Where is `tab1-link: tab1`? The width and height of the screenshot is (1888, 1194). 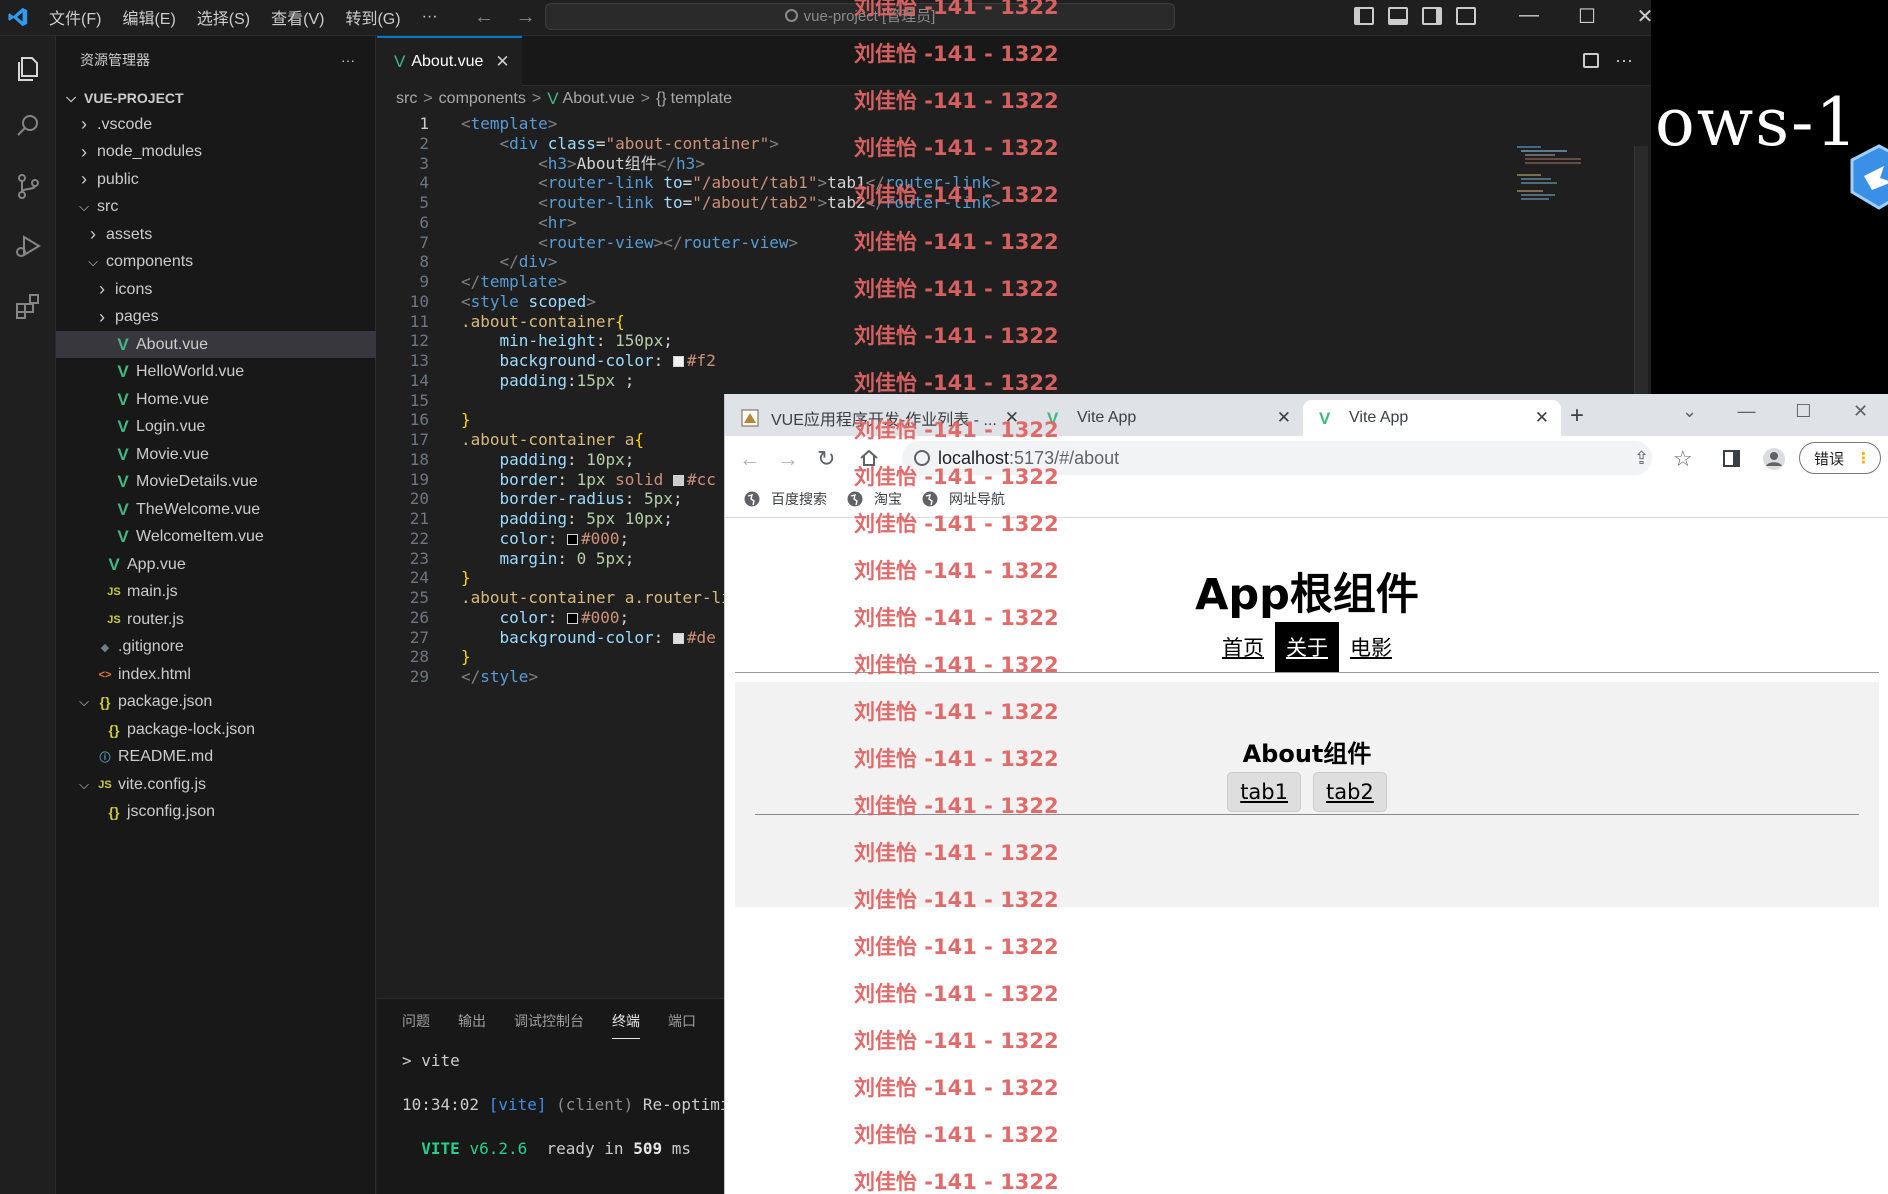
tab1-link: tab1 is located at coordinates (1264, 792).